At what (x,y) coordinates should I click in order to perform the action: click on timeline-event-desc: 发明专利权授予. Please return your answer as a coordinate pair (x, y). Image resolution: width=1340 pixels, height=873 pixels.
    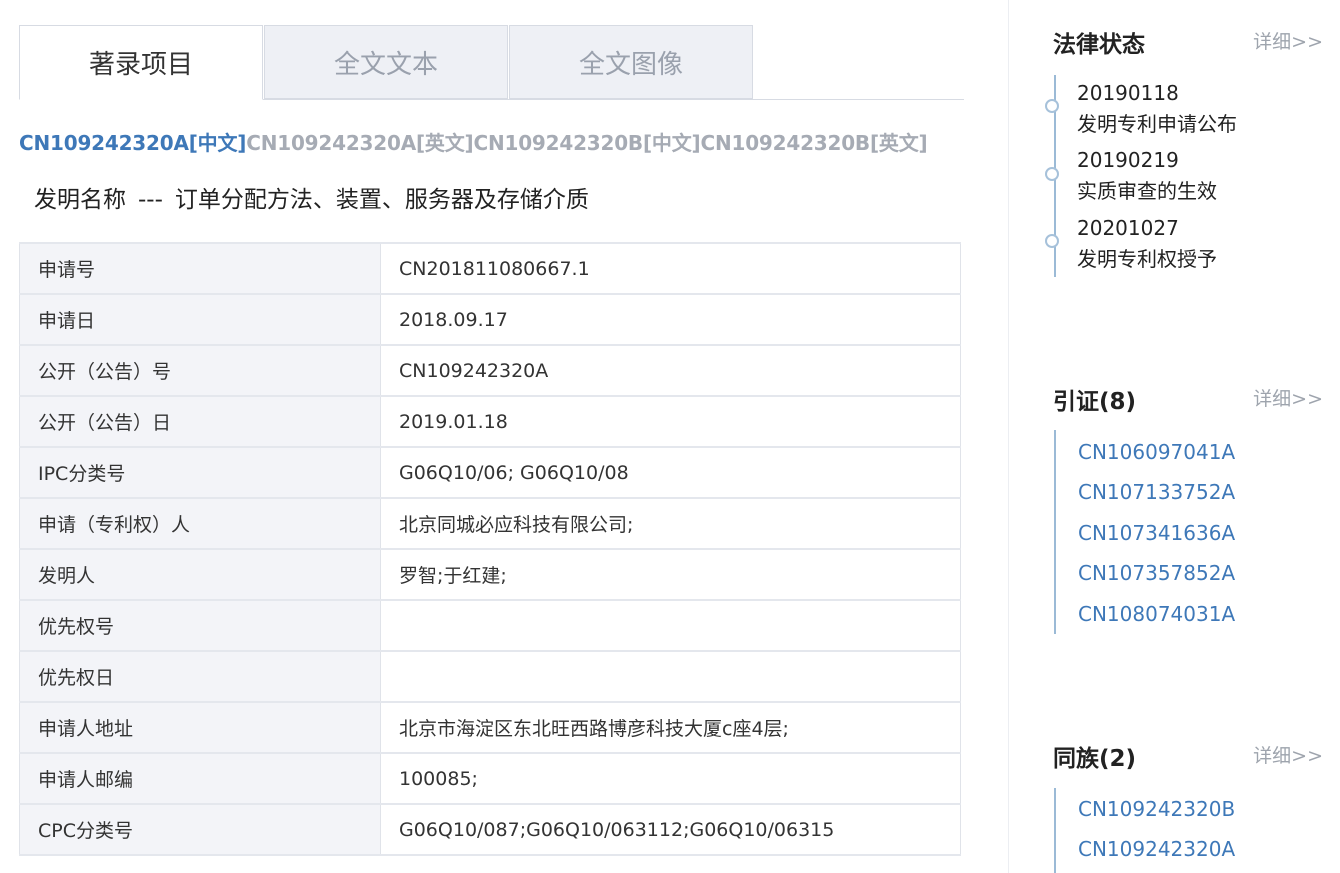
    Looking at the image, I should click on (1147, 259).